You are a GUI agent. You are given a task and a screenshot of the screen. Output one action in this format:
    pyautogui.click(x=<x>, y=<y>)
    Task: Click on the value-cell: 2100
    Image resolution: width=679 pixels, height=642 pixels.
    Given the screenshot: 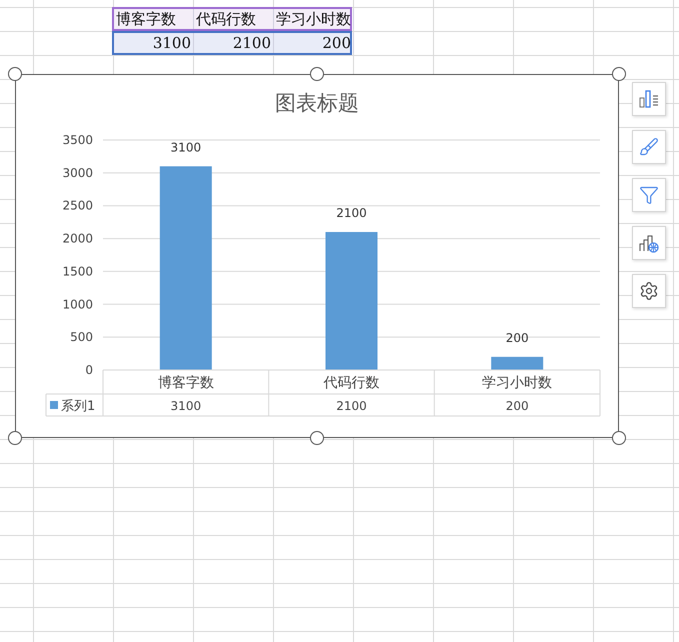 What is the action you would take?
    pyautogui.click(x=234, y=43)
    